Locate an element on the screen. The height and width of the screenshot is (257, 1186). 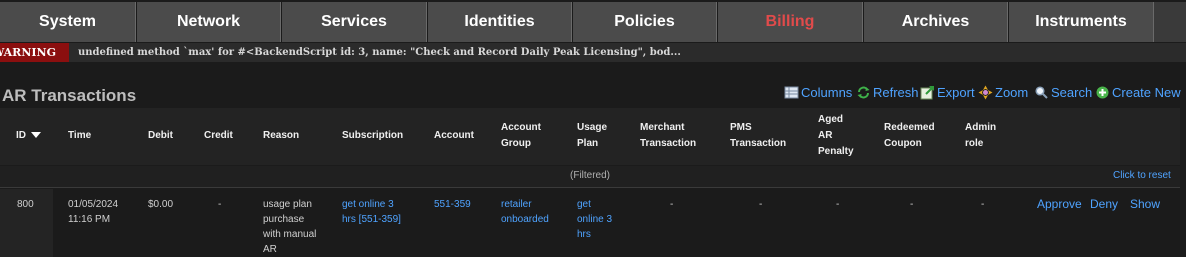
col-pms-line1: PMS is located at coordinates (741, 127).